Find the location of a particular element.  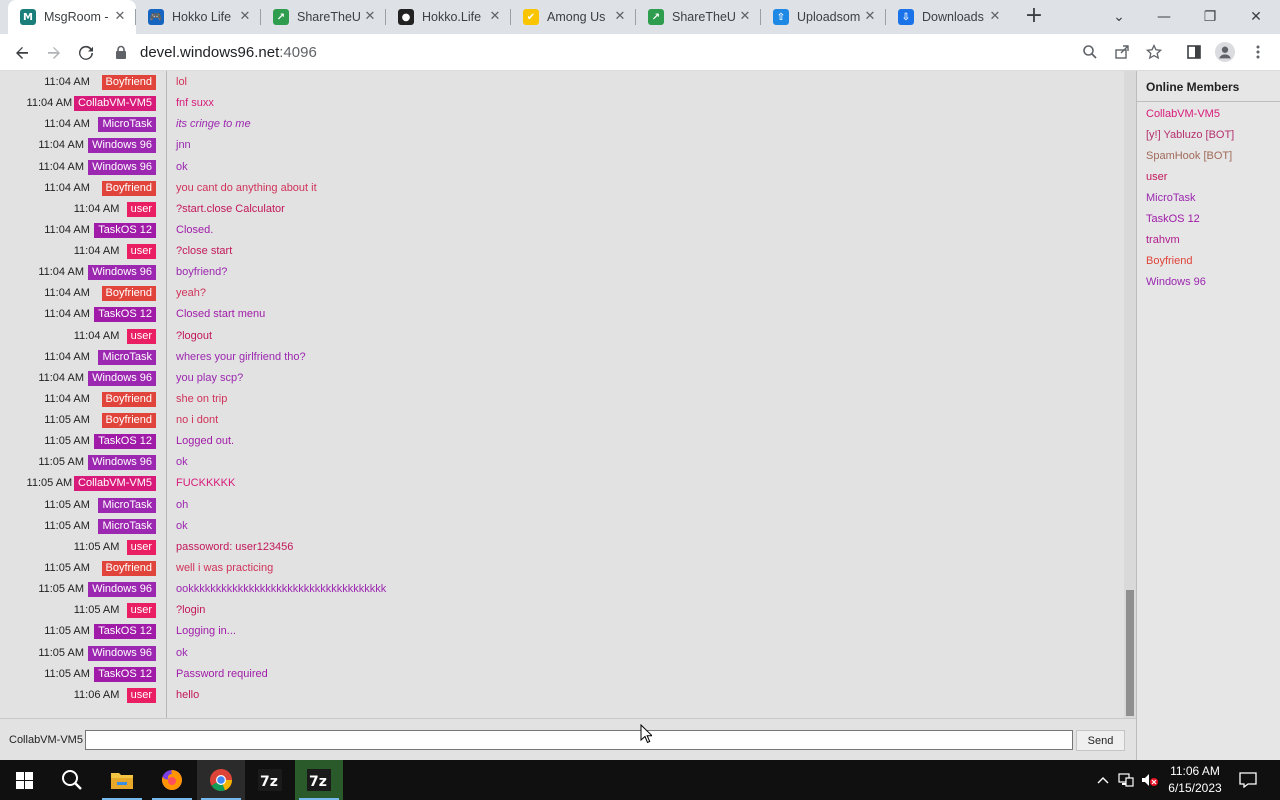

close-window-icon: ✕ is located at coordinates (1256, 17).